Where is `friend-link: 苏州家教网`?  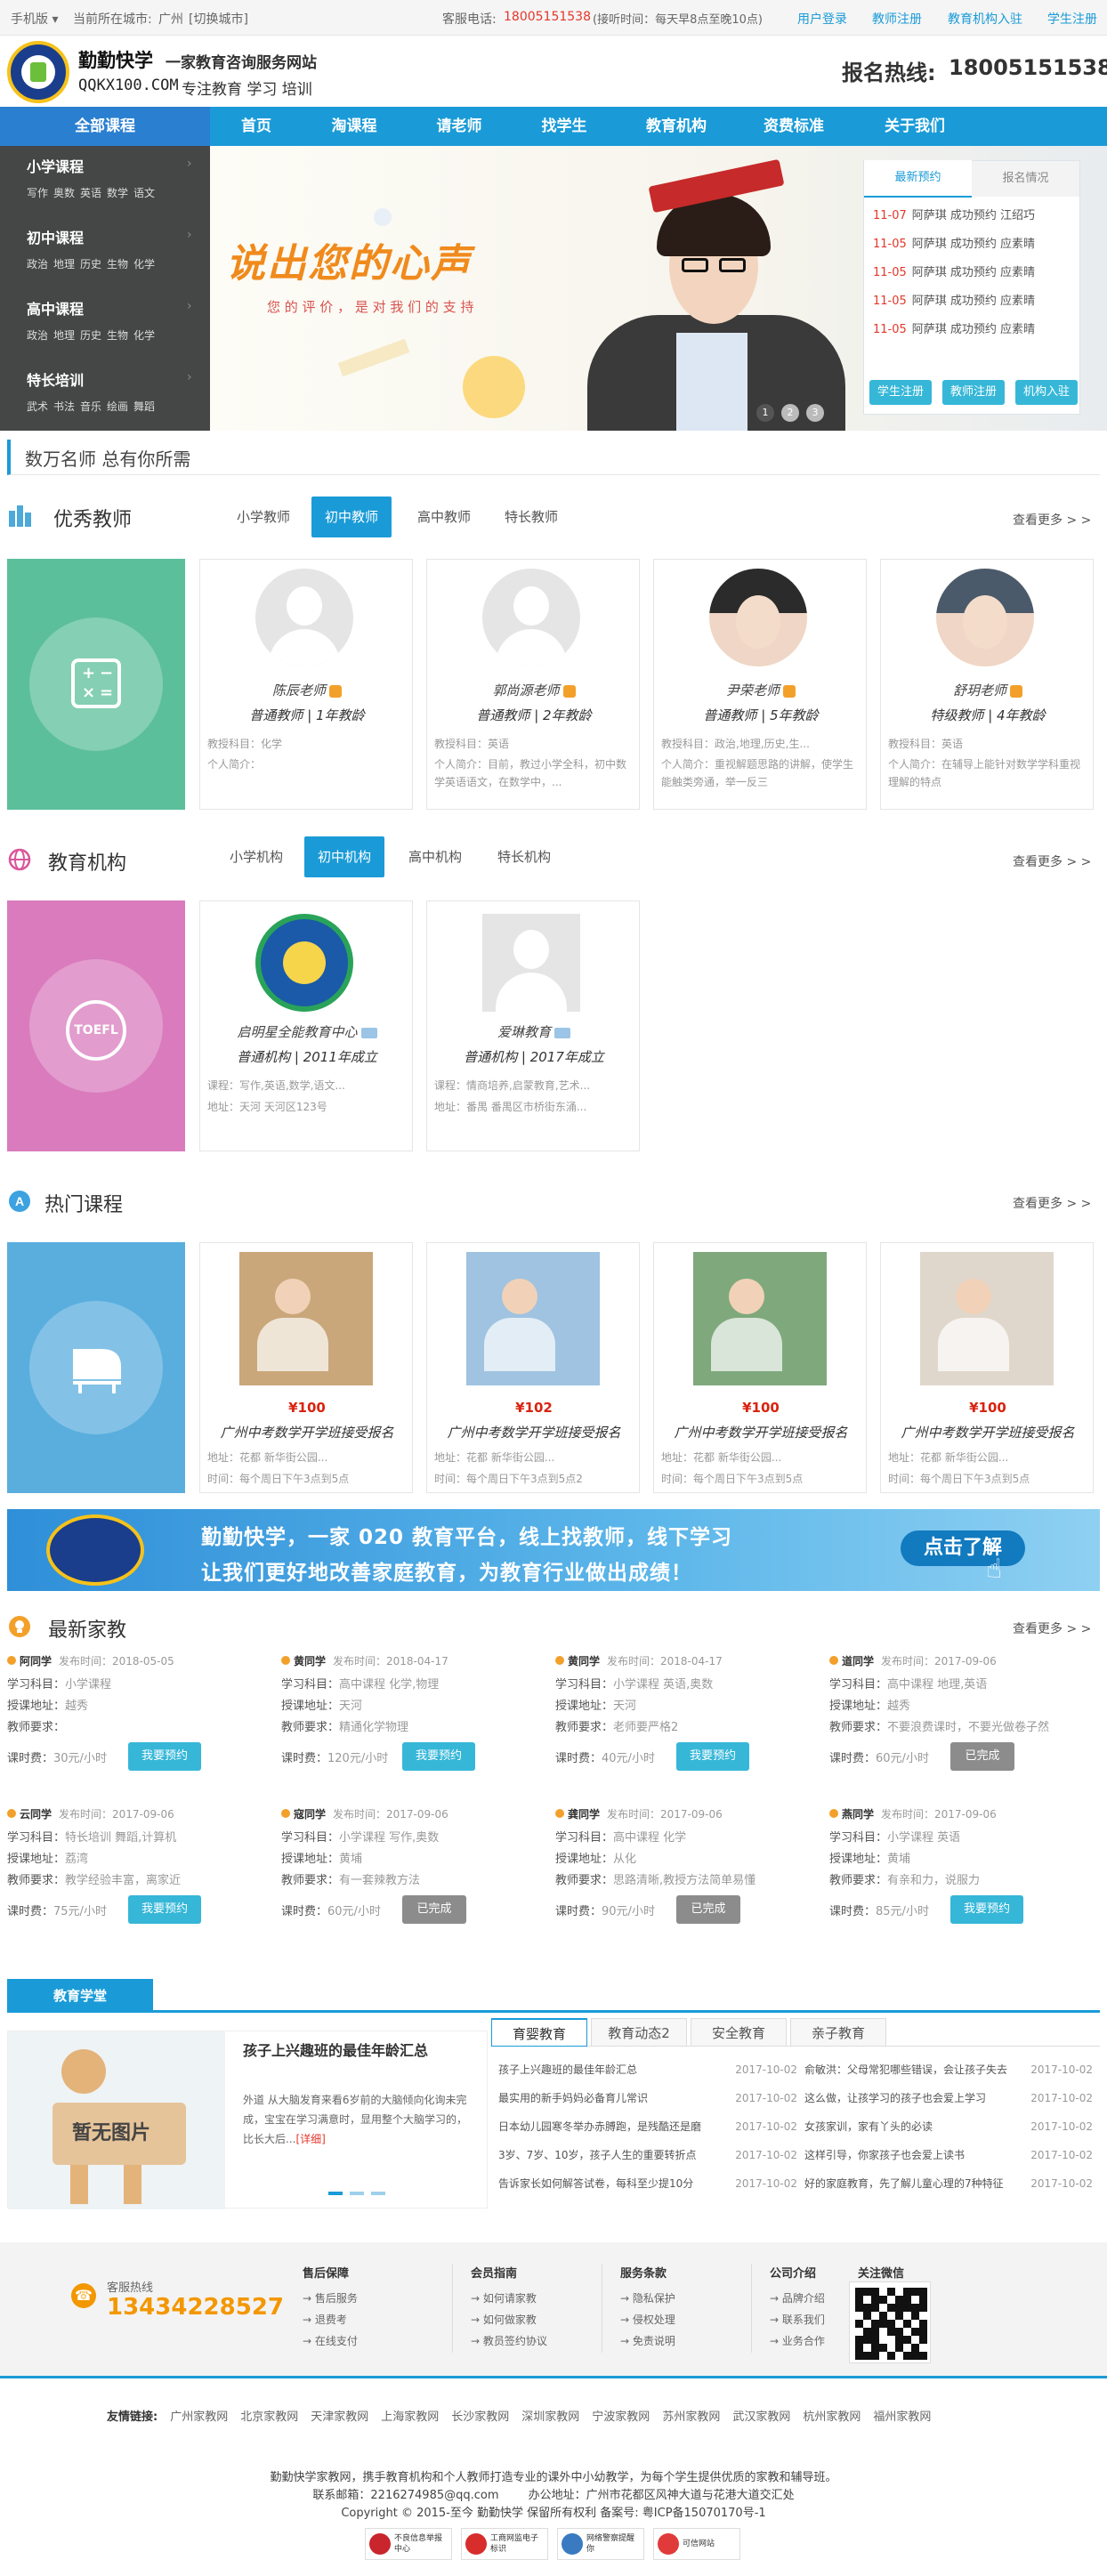 friend-link: 苏州家教网 is located at coordinates (691, 2415).